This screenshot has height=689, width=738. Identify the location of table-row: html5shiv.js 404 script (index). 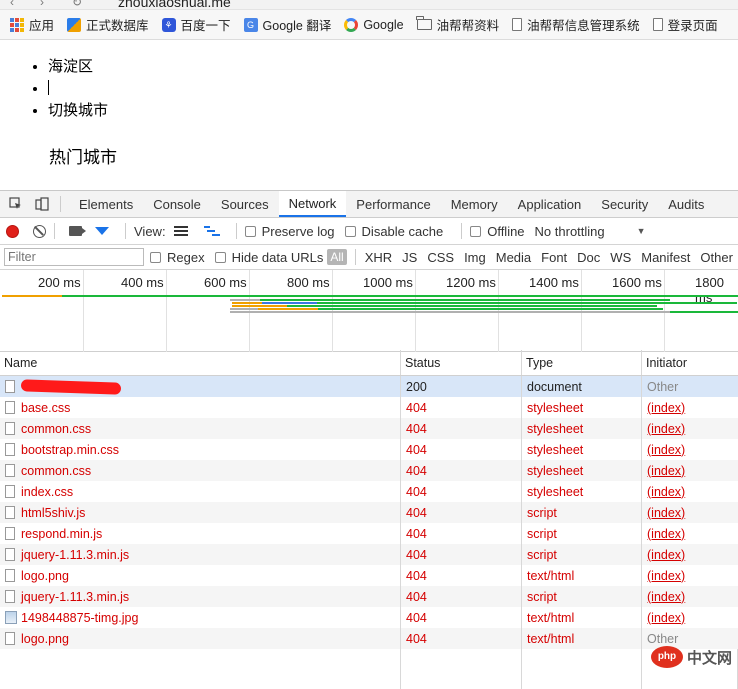
(369, 512).